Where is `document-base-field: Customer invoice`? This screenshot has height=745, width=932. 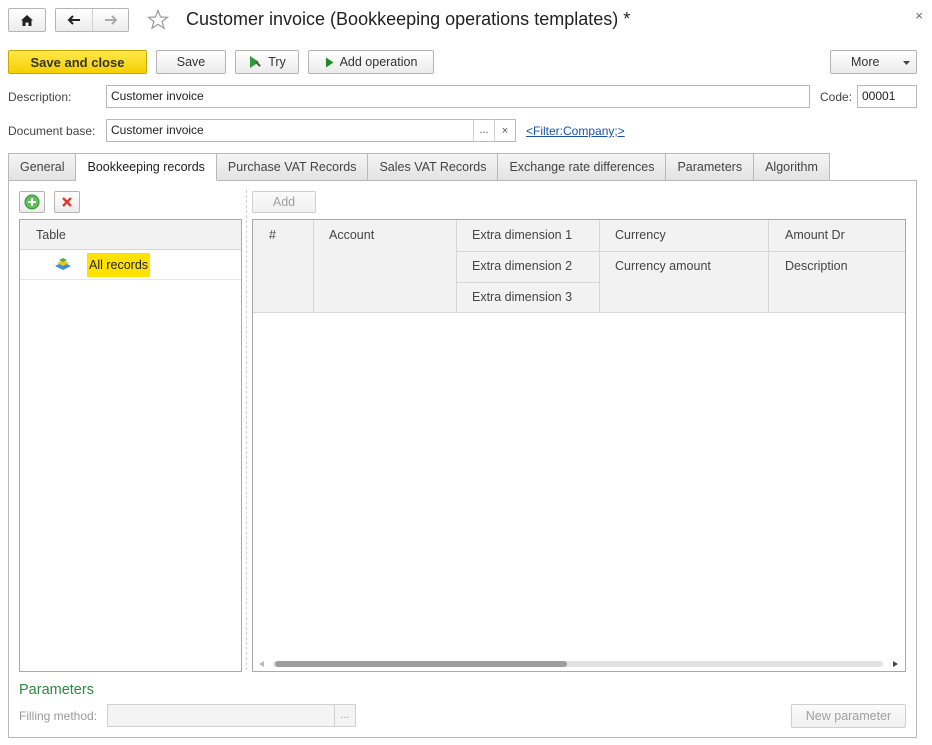
document-base-field: Customer invoice is located at coordinates (290, 130).